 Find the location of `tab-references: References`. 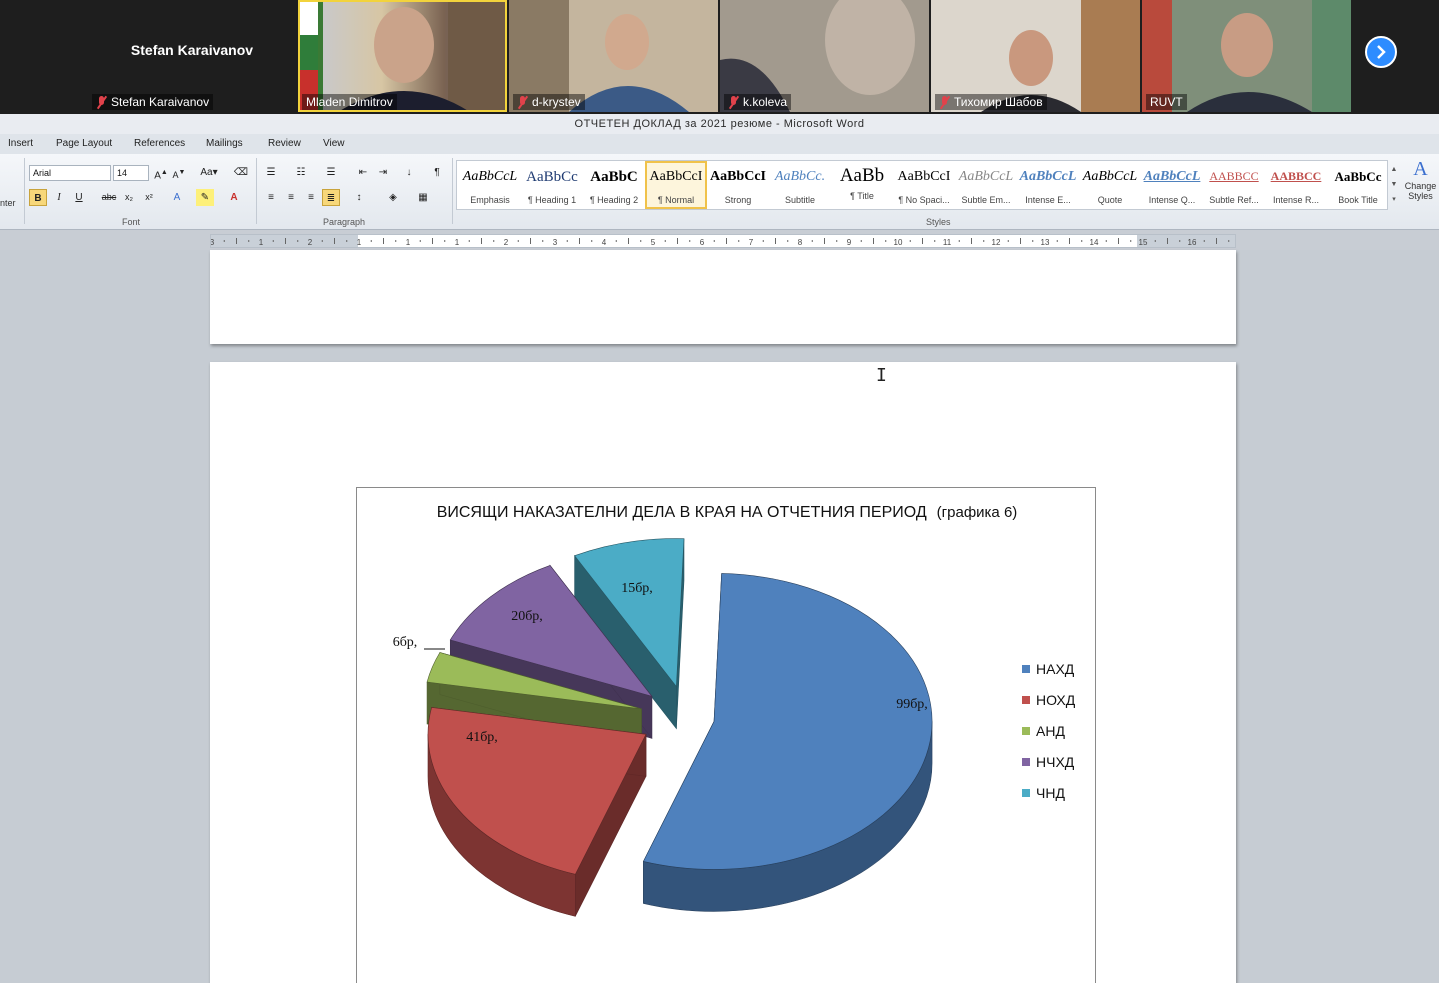

tab-references: References is located at coordinates (159, 143).